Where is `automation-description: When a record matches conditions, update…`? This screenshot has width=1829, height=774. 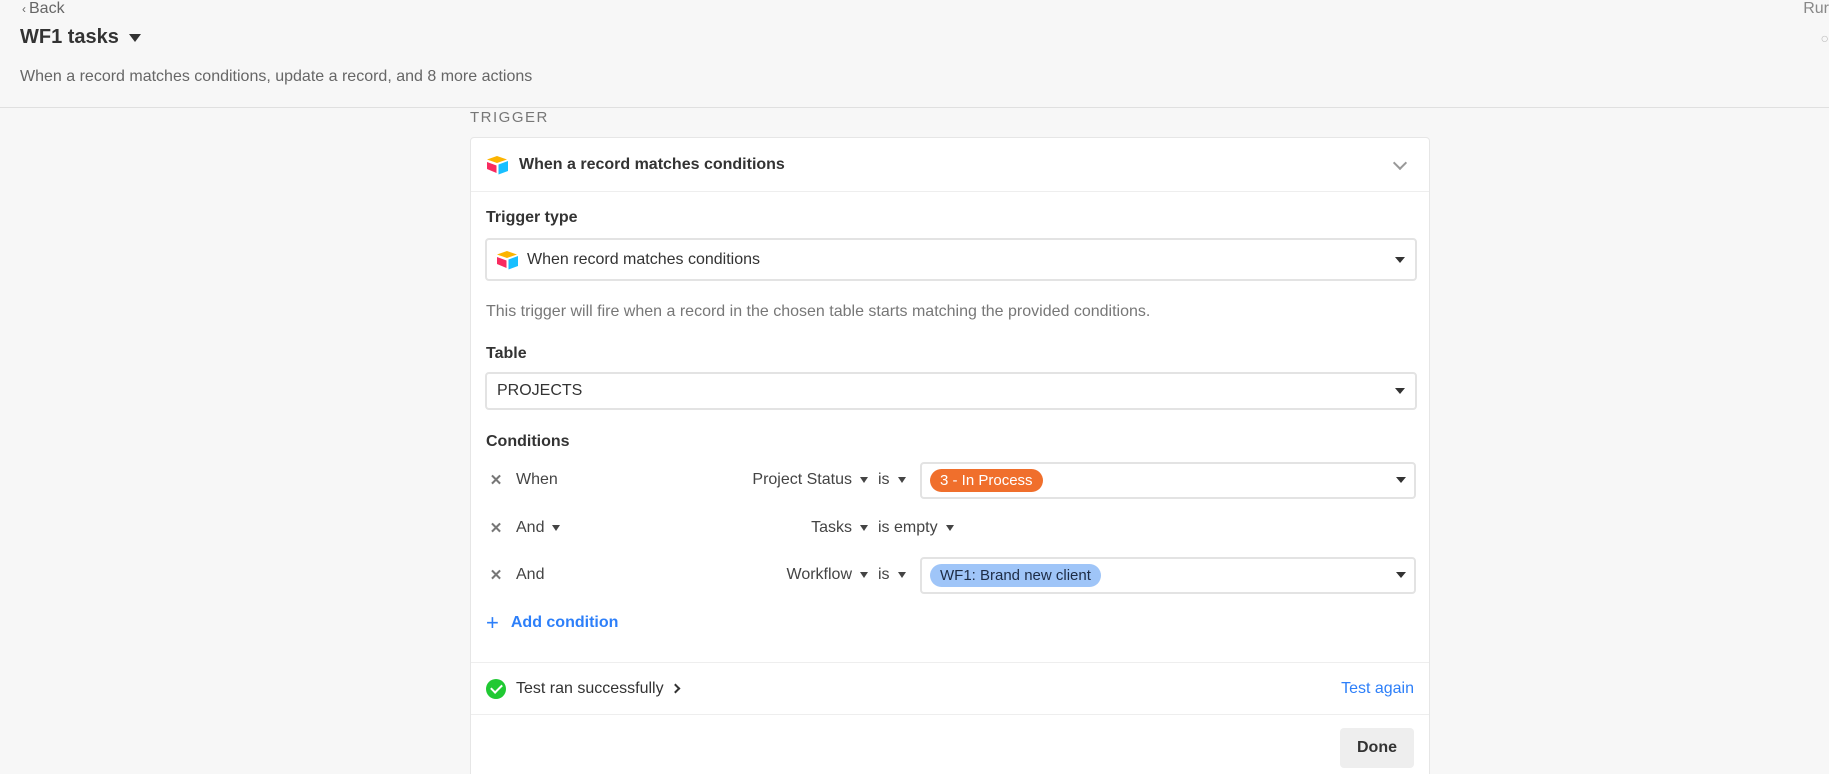
automation-description: When a record matches conditions, update… is located at coordinates (276, 76).